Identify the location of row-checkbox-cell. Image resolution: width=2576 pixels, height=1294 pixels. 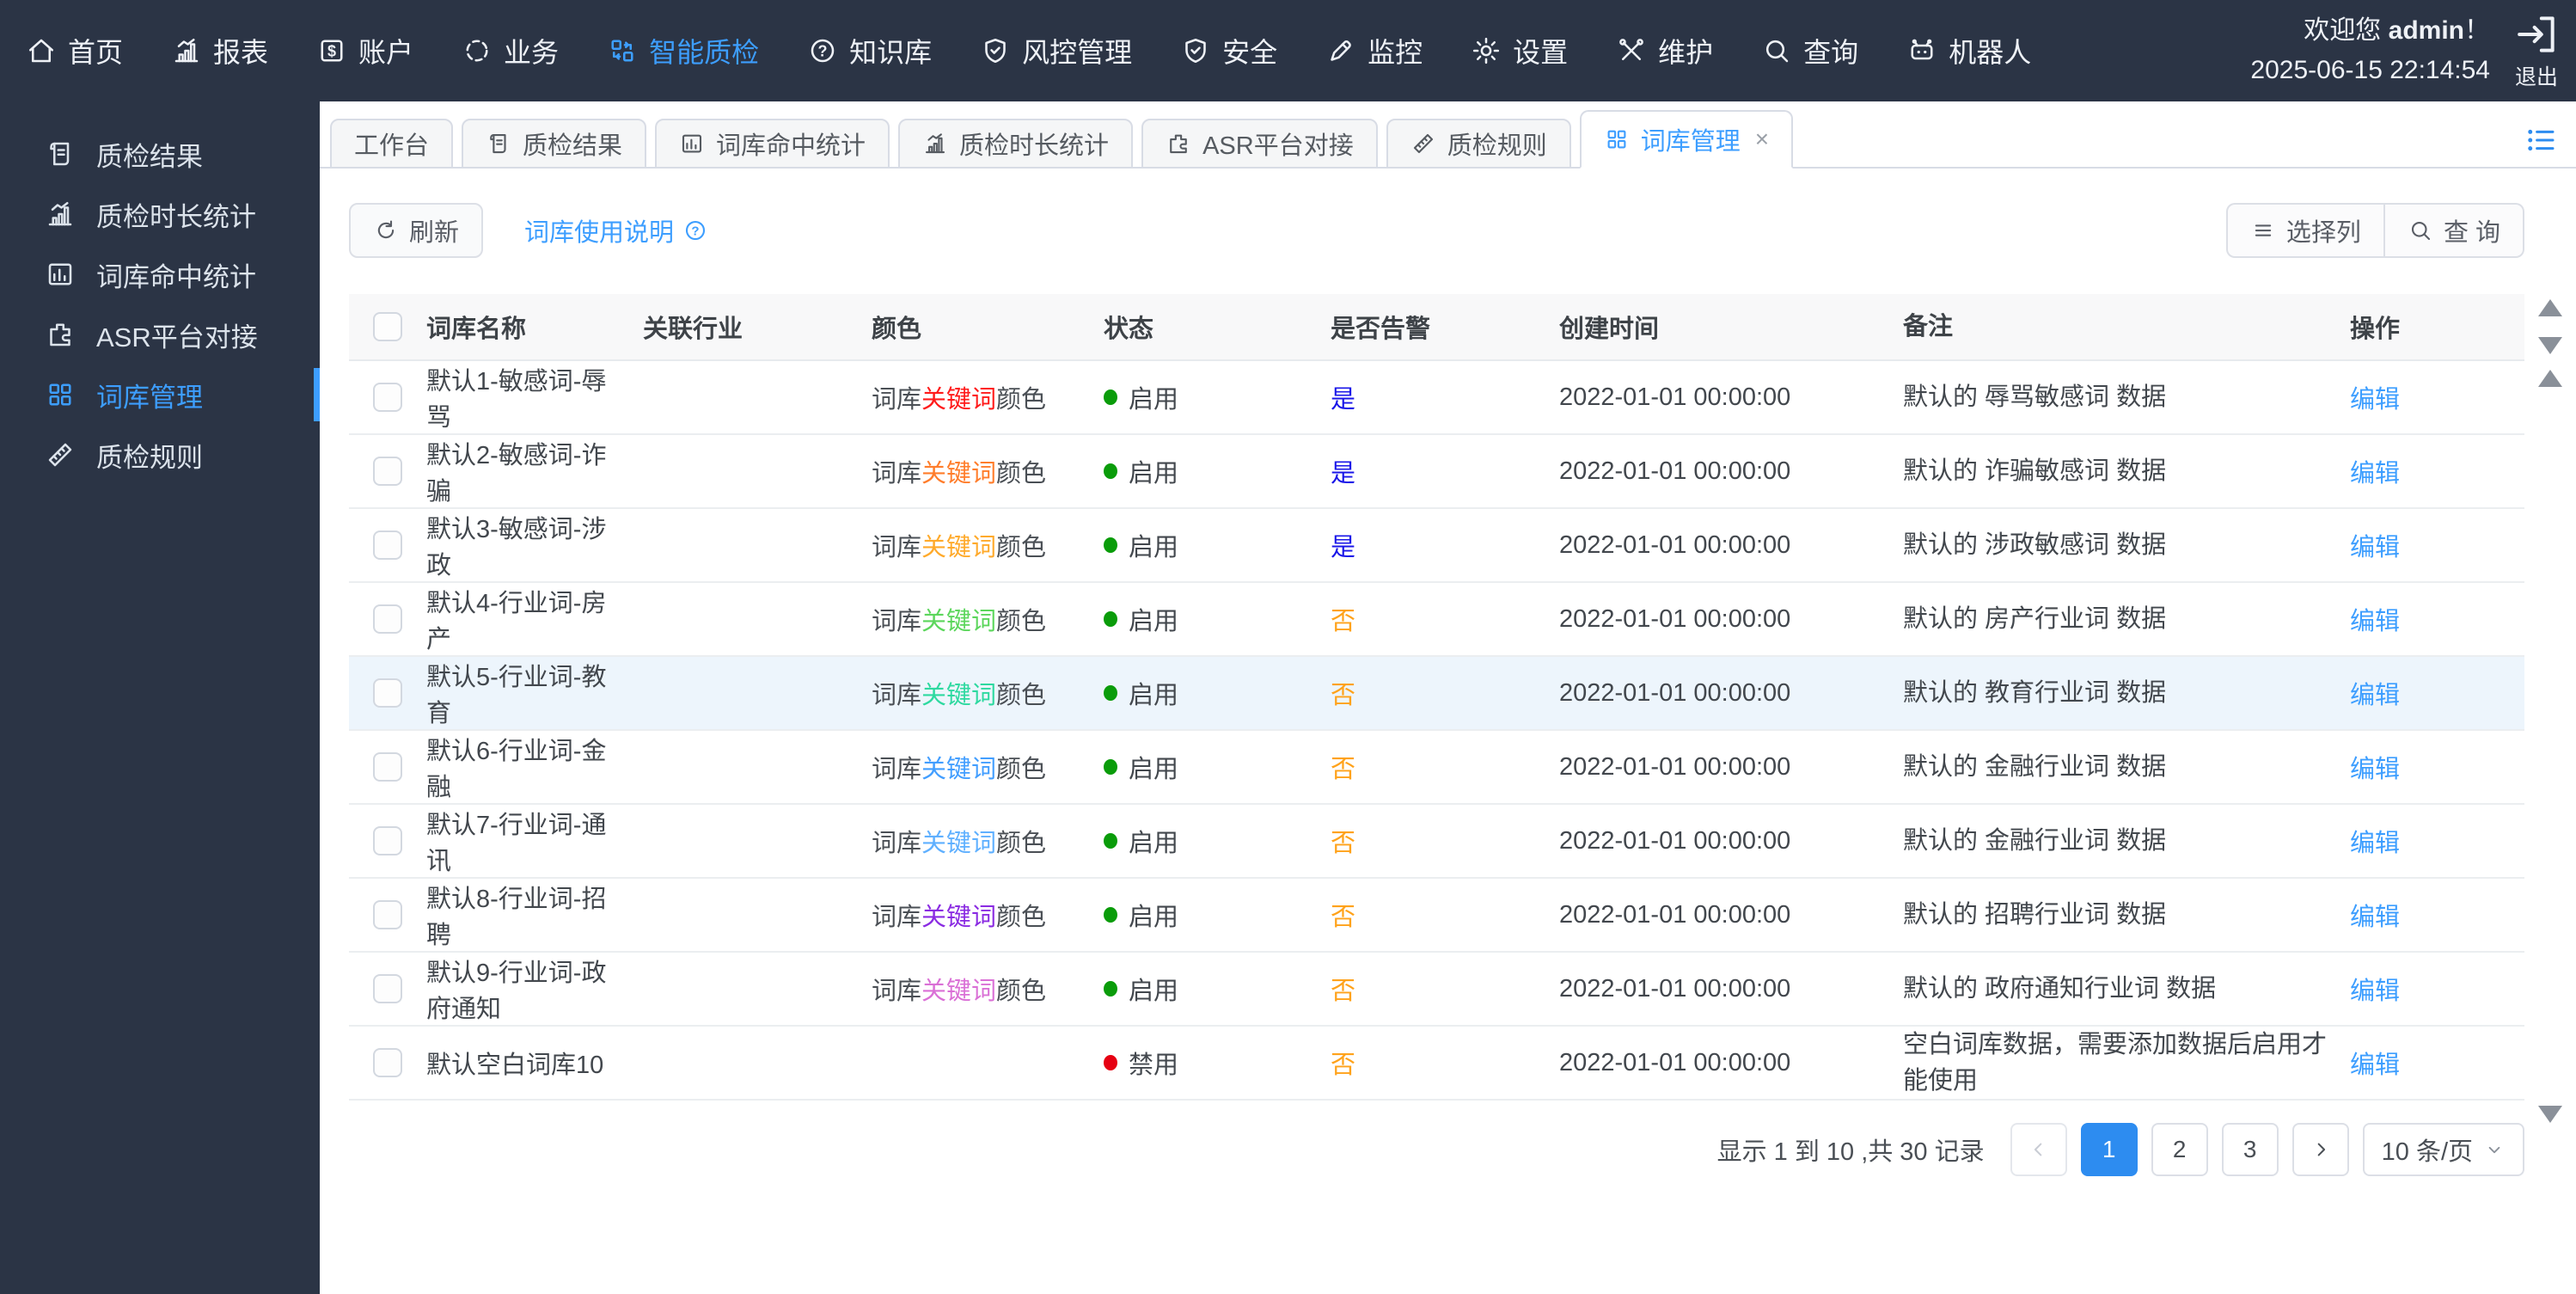
(387, 693).